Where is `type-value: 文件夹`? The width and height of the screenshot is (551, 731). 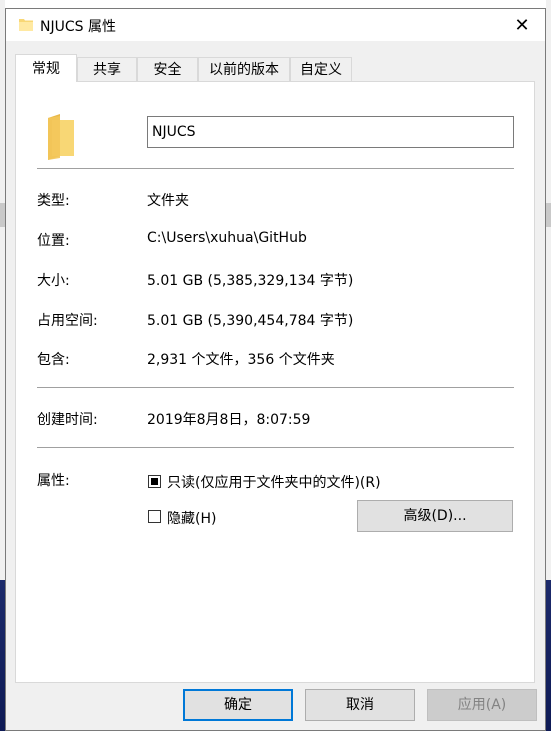
type-value: 文件夹 is located at coordinates (168, 201).